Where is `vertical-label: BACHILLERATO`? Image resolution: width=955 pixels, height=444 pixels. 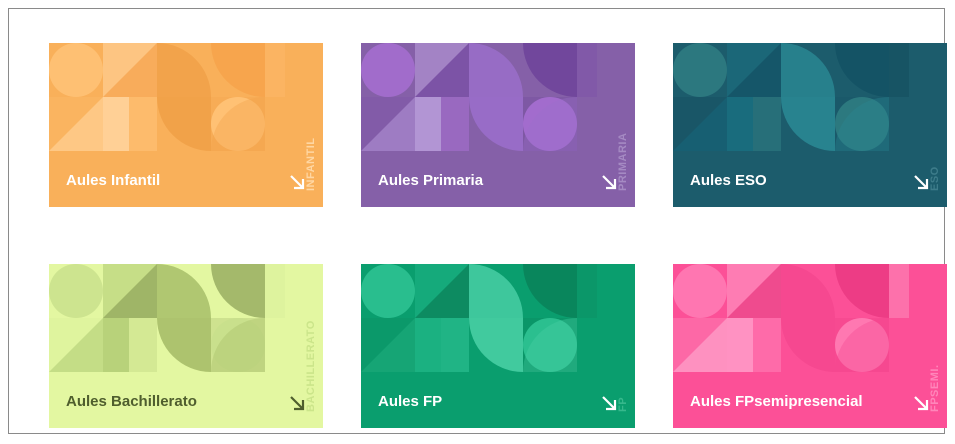
vertical-label: BACHILLERATO is located at coordinates (311, 366).